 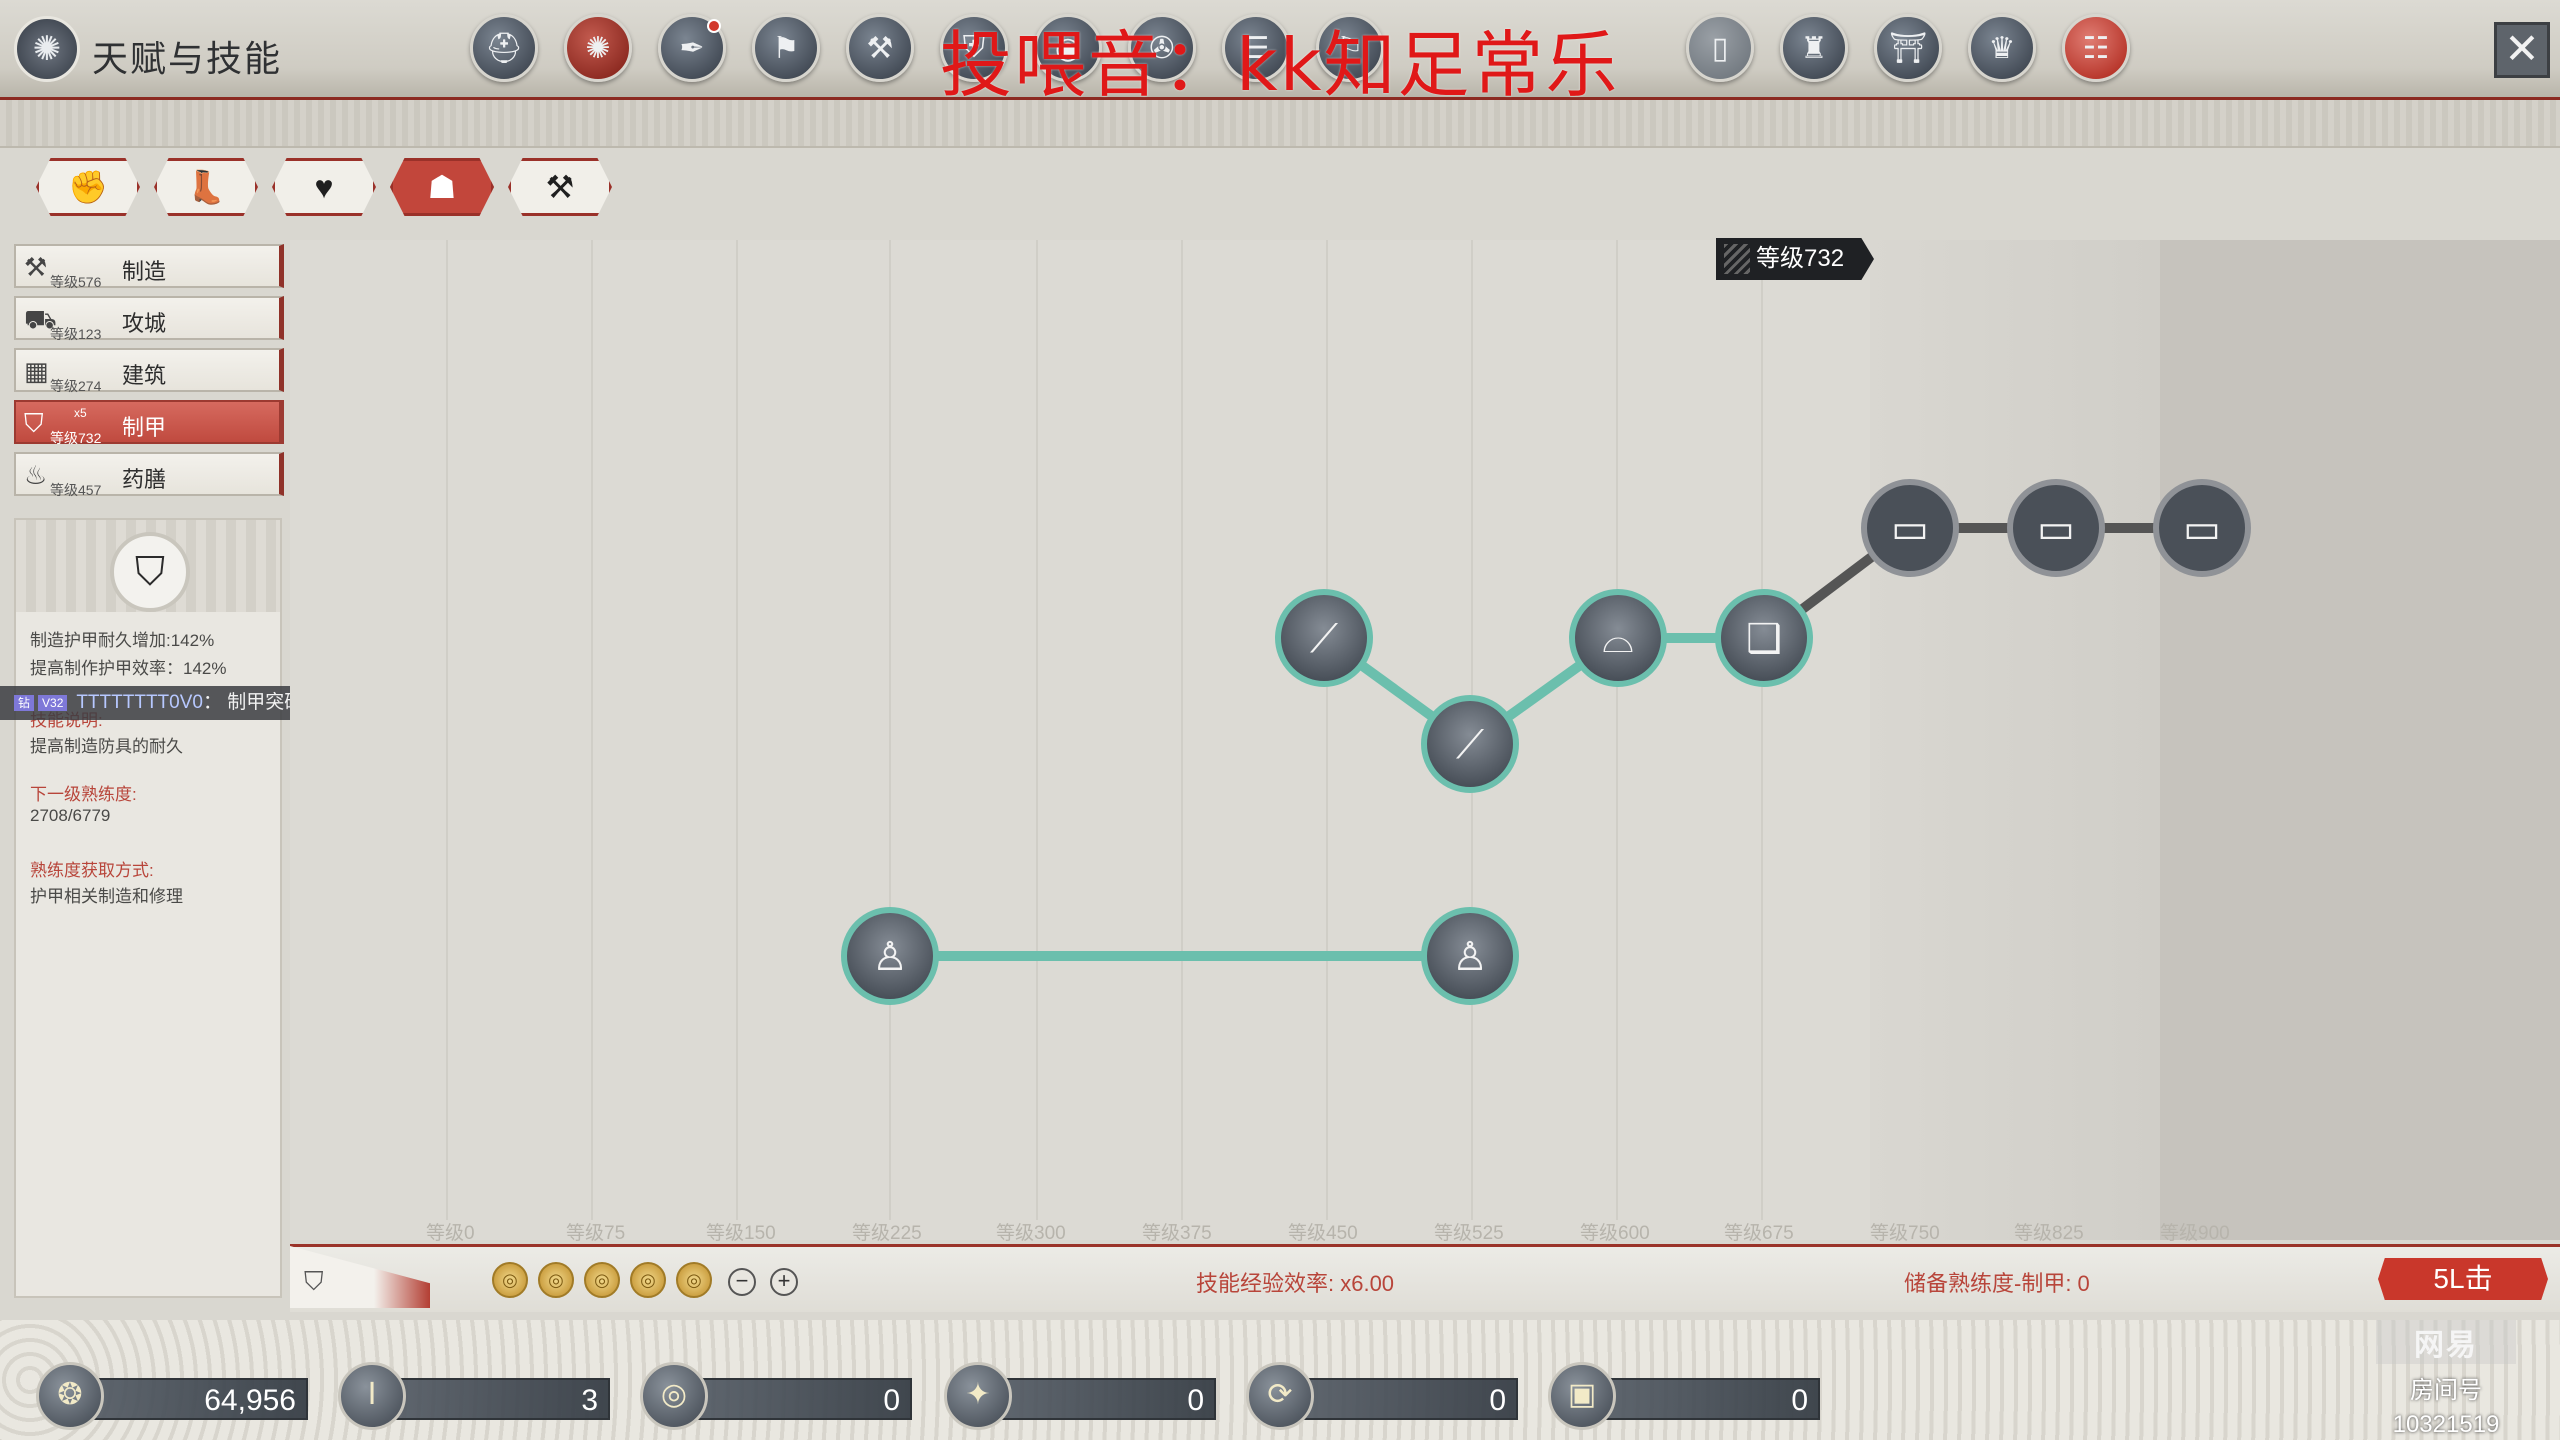 What do you see at coordinates (36, 371) in the screenshot?
I see `building-icon: ▦` at bounding box center [36, 371].